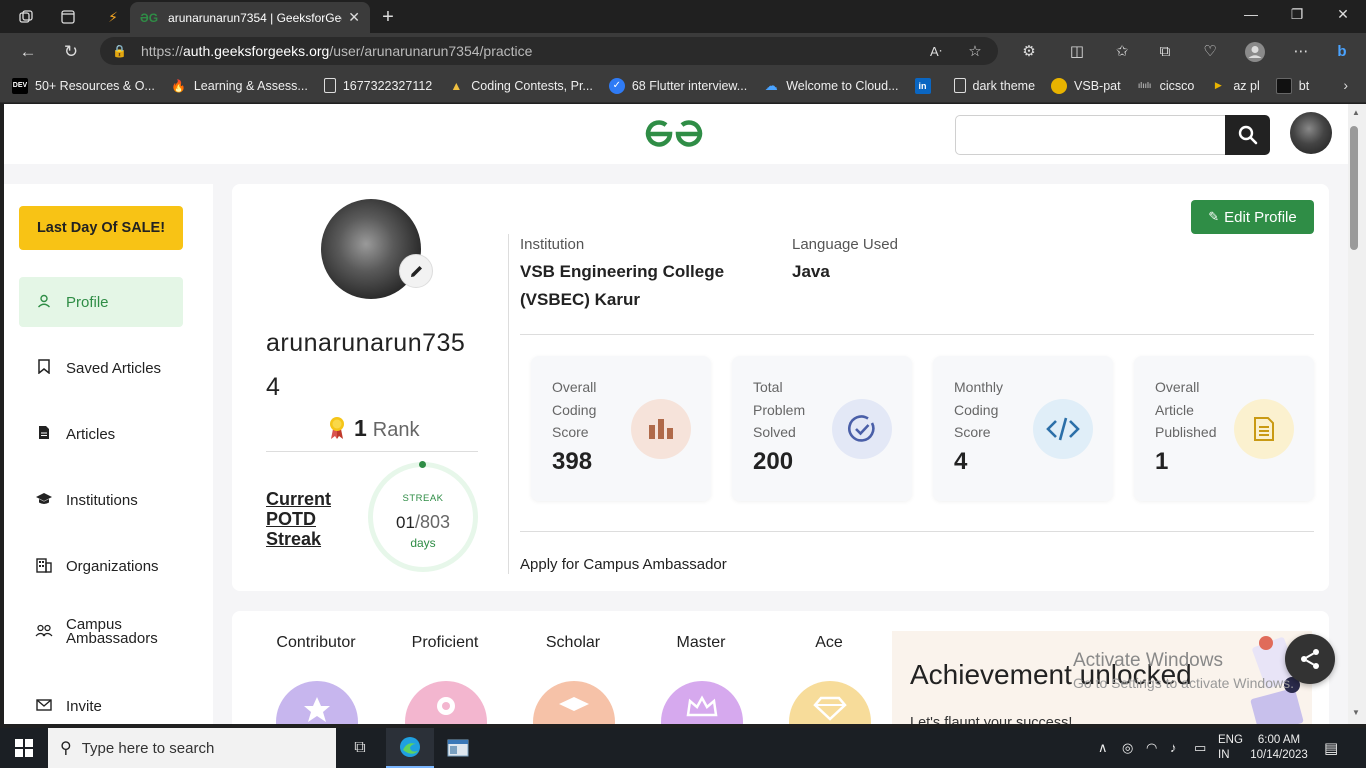 This screenshot has width=1366, height=768. I want to click on tab-actions-icon, so click(68, 17).